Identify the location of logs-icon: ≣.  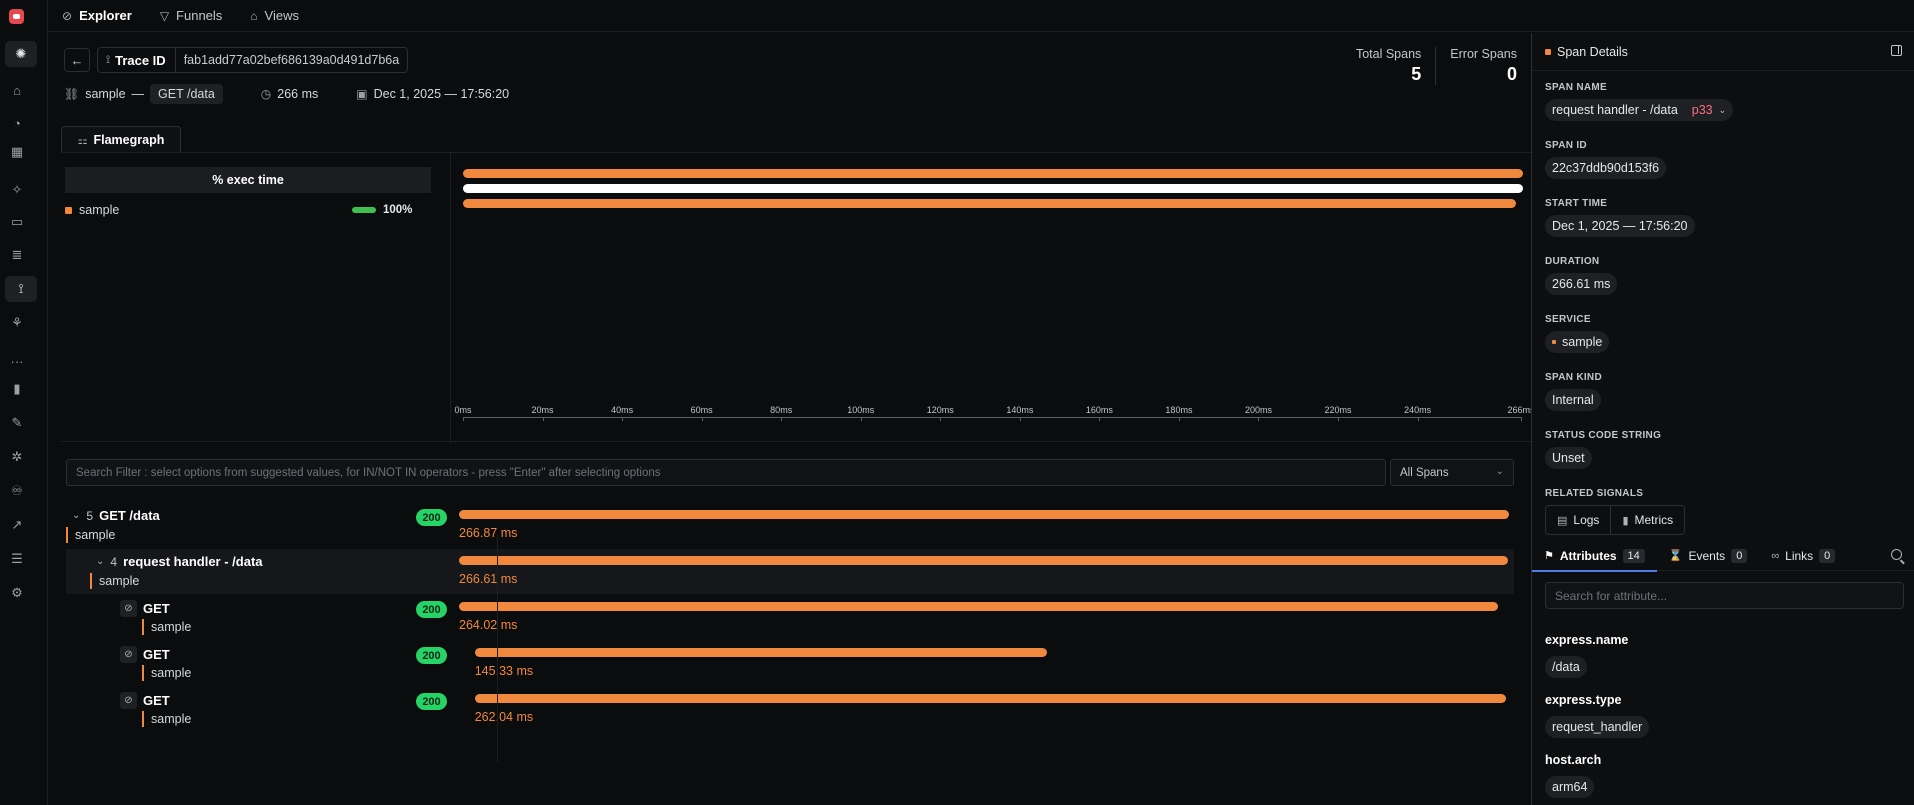
(17, 255).